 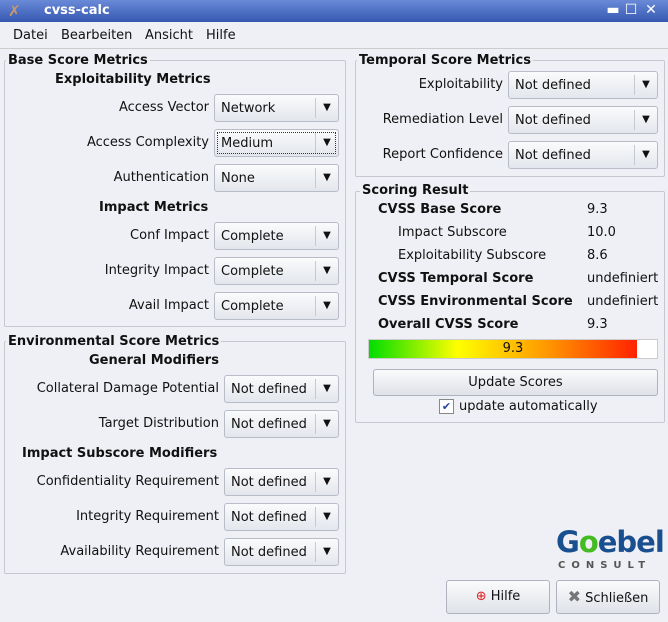 I want to click on score-label: Exploitability Subscore, so click(x=472, y=255).